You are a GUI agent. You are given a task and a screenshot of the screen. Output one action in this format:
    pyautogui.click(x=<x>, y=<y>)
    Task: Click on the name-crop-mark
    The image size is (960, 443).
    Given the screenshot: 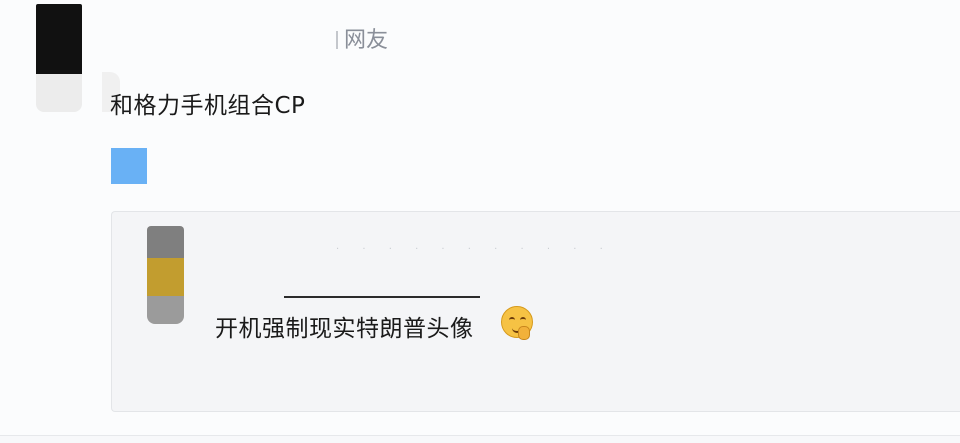 What is the action you would take?
    pyautogui.click(x=337, y=40)
    